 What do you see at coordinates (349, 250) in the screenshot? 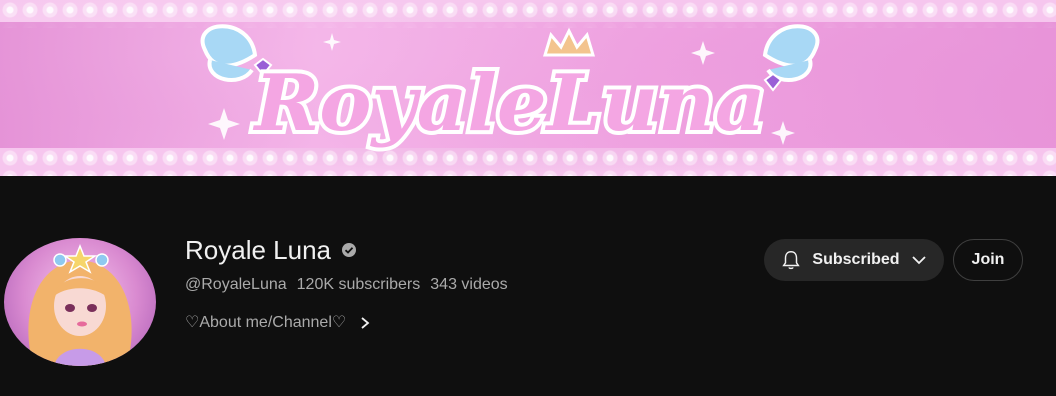
I see `verified-check-icon` at bounding box center [349, 250].